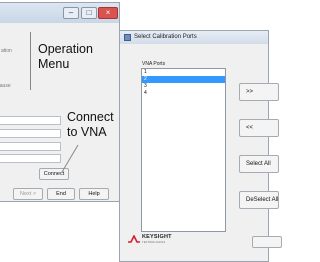 The image size is (320, 262). Describe the element at coordinates (165, 37) in the screenshot. I see `dialog-title: Select Calibration Ports` at that location.